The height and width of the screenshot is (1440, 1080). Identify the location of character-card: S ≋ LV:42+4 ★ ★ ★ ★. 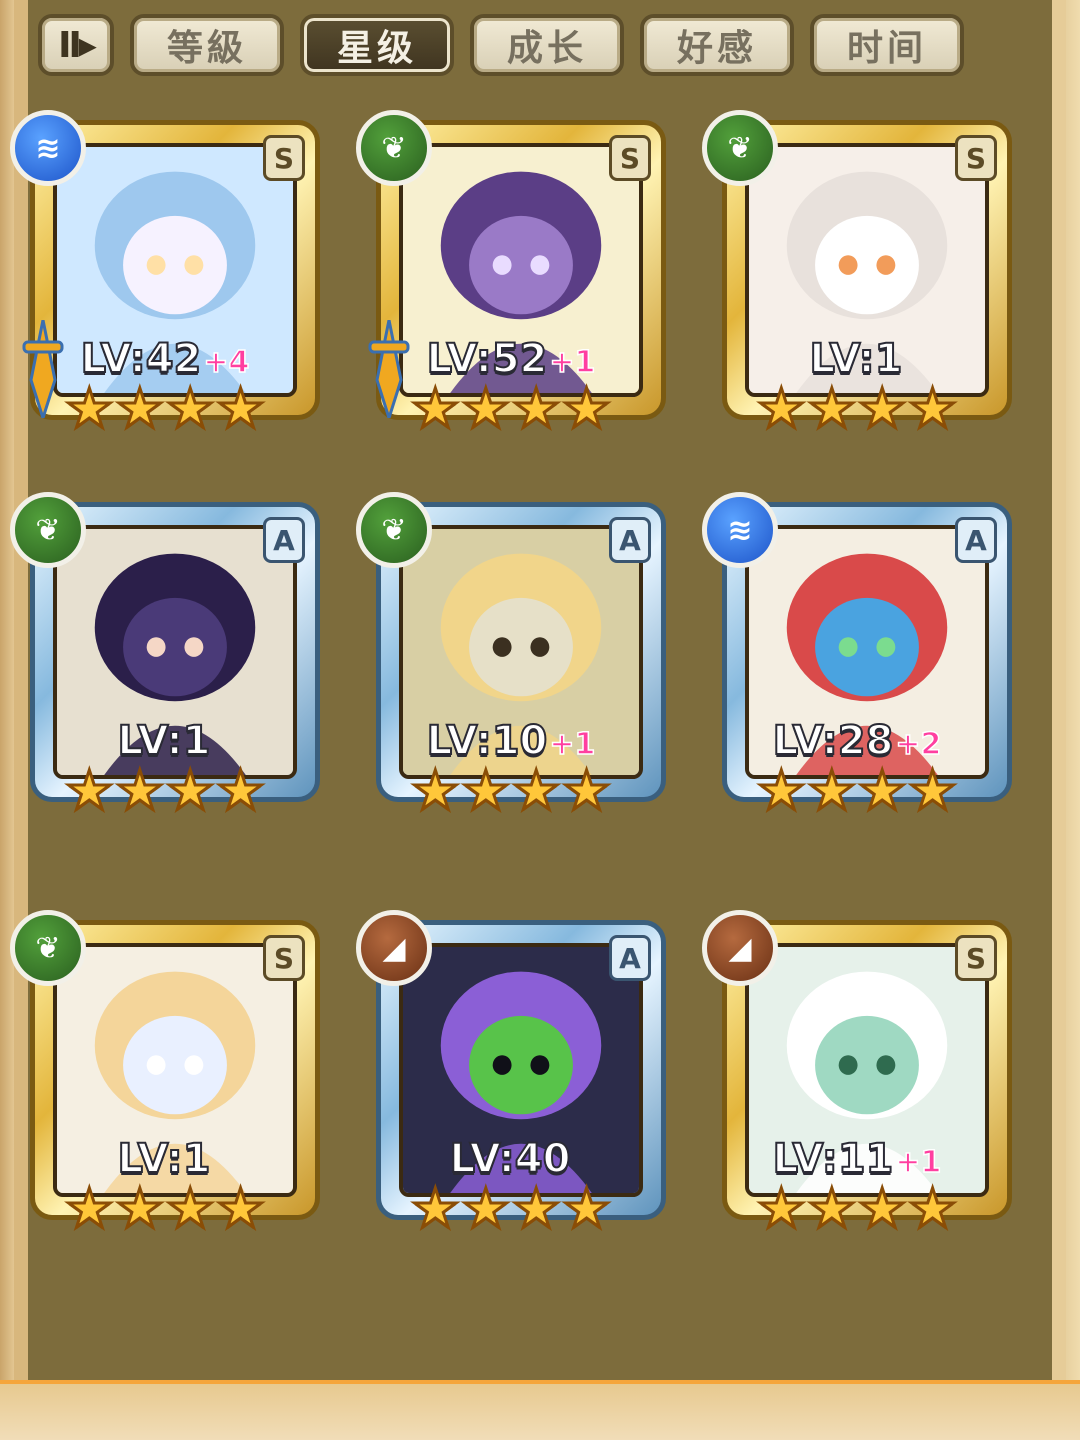
(165, 280).